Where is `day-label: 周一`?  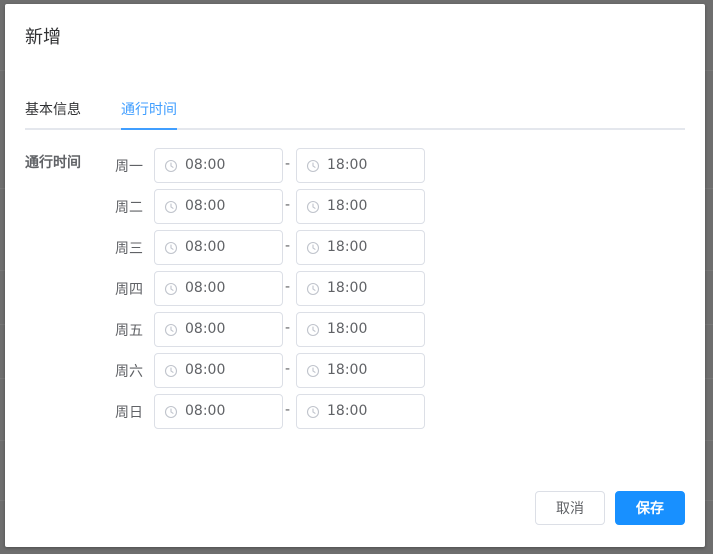
day-label: 周一 is located at coordinates (129, 167).